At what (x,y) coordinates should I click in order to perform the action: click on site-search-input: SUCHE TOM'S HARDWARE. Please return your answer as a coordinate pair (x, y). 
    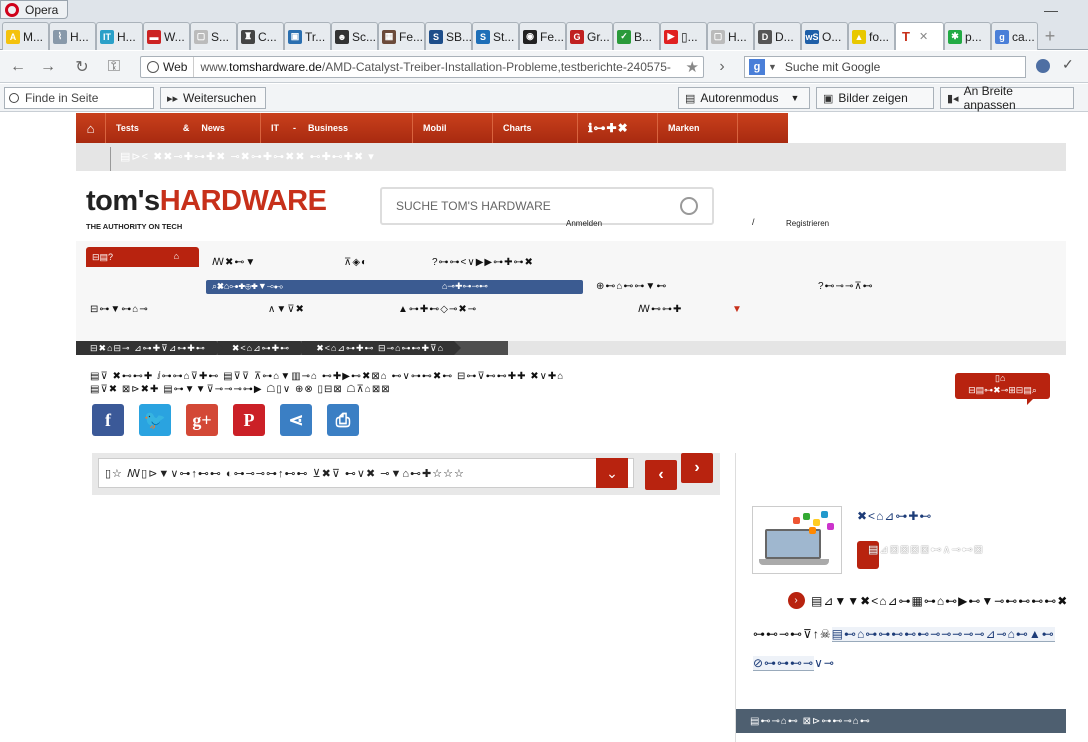
    Looking at the image, I should click on (547, 206).